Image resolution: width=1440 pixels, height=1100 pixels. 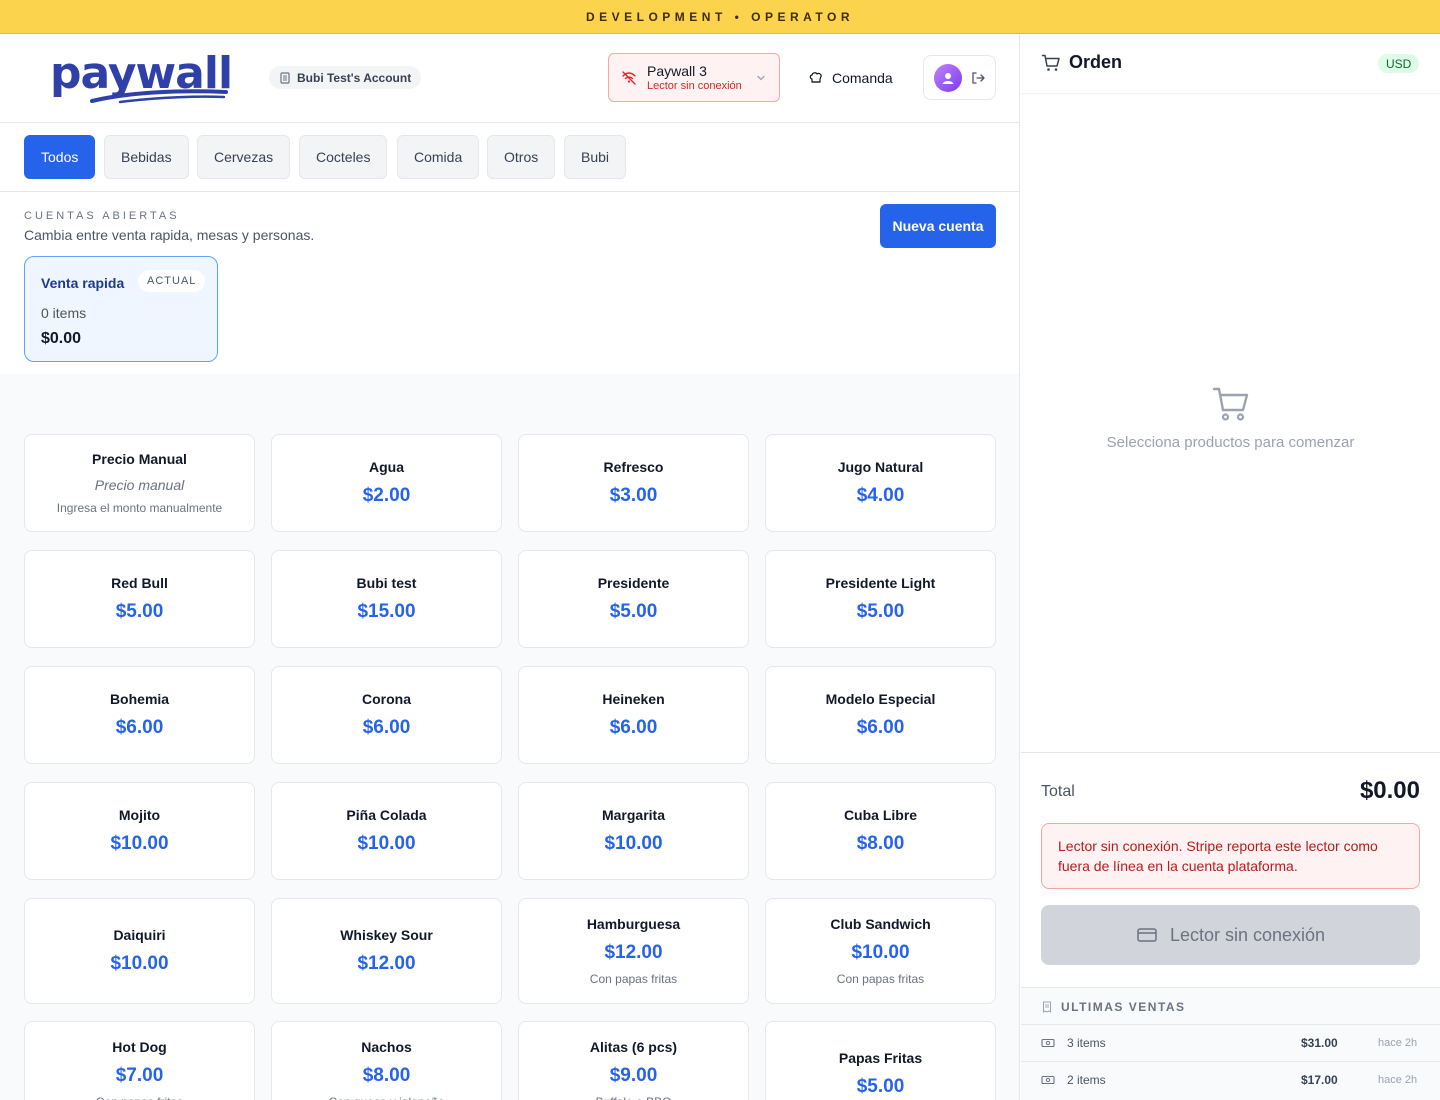 I want to click on tab-comida: Comida, so click(x=438, y=157).